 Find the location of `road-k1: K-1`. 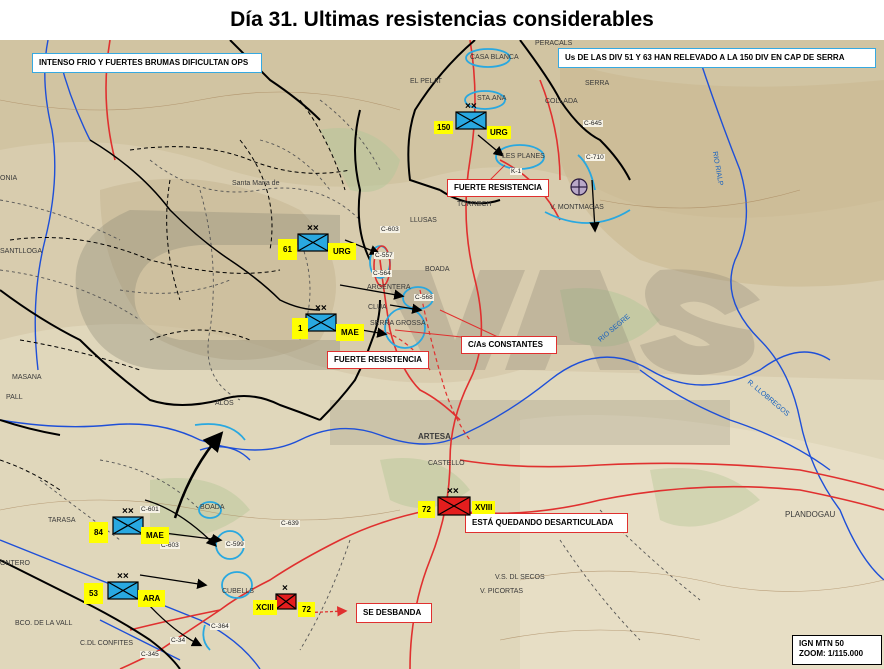

road-k1: K-1 is located at coordinates (516, 171).